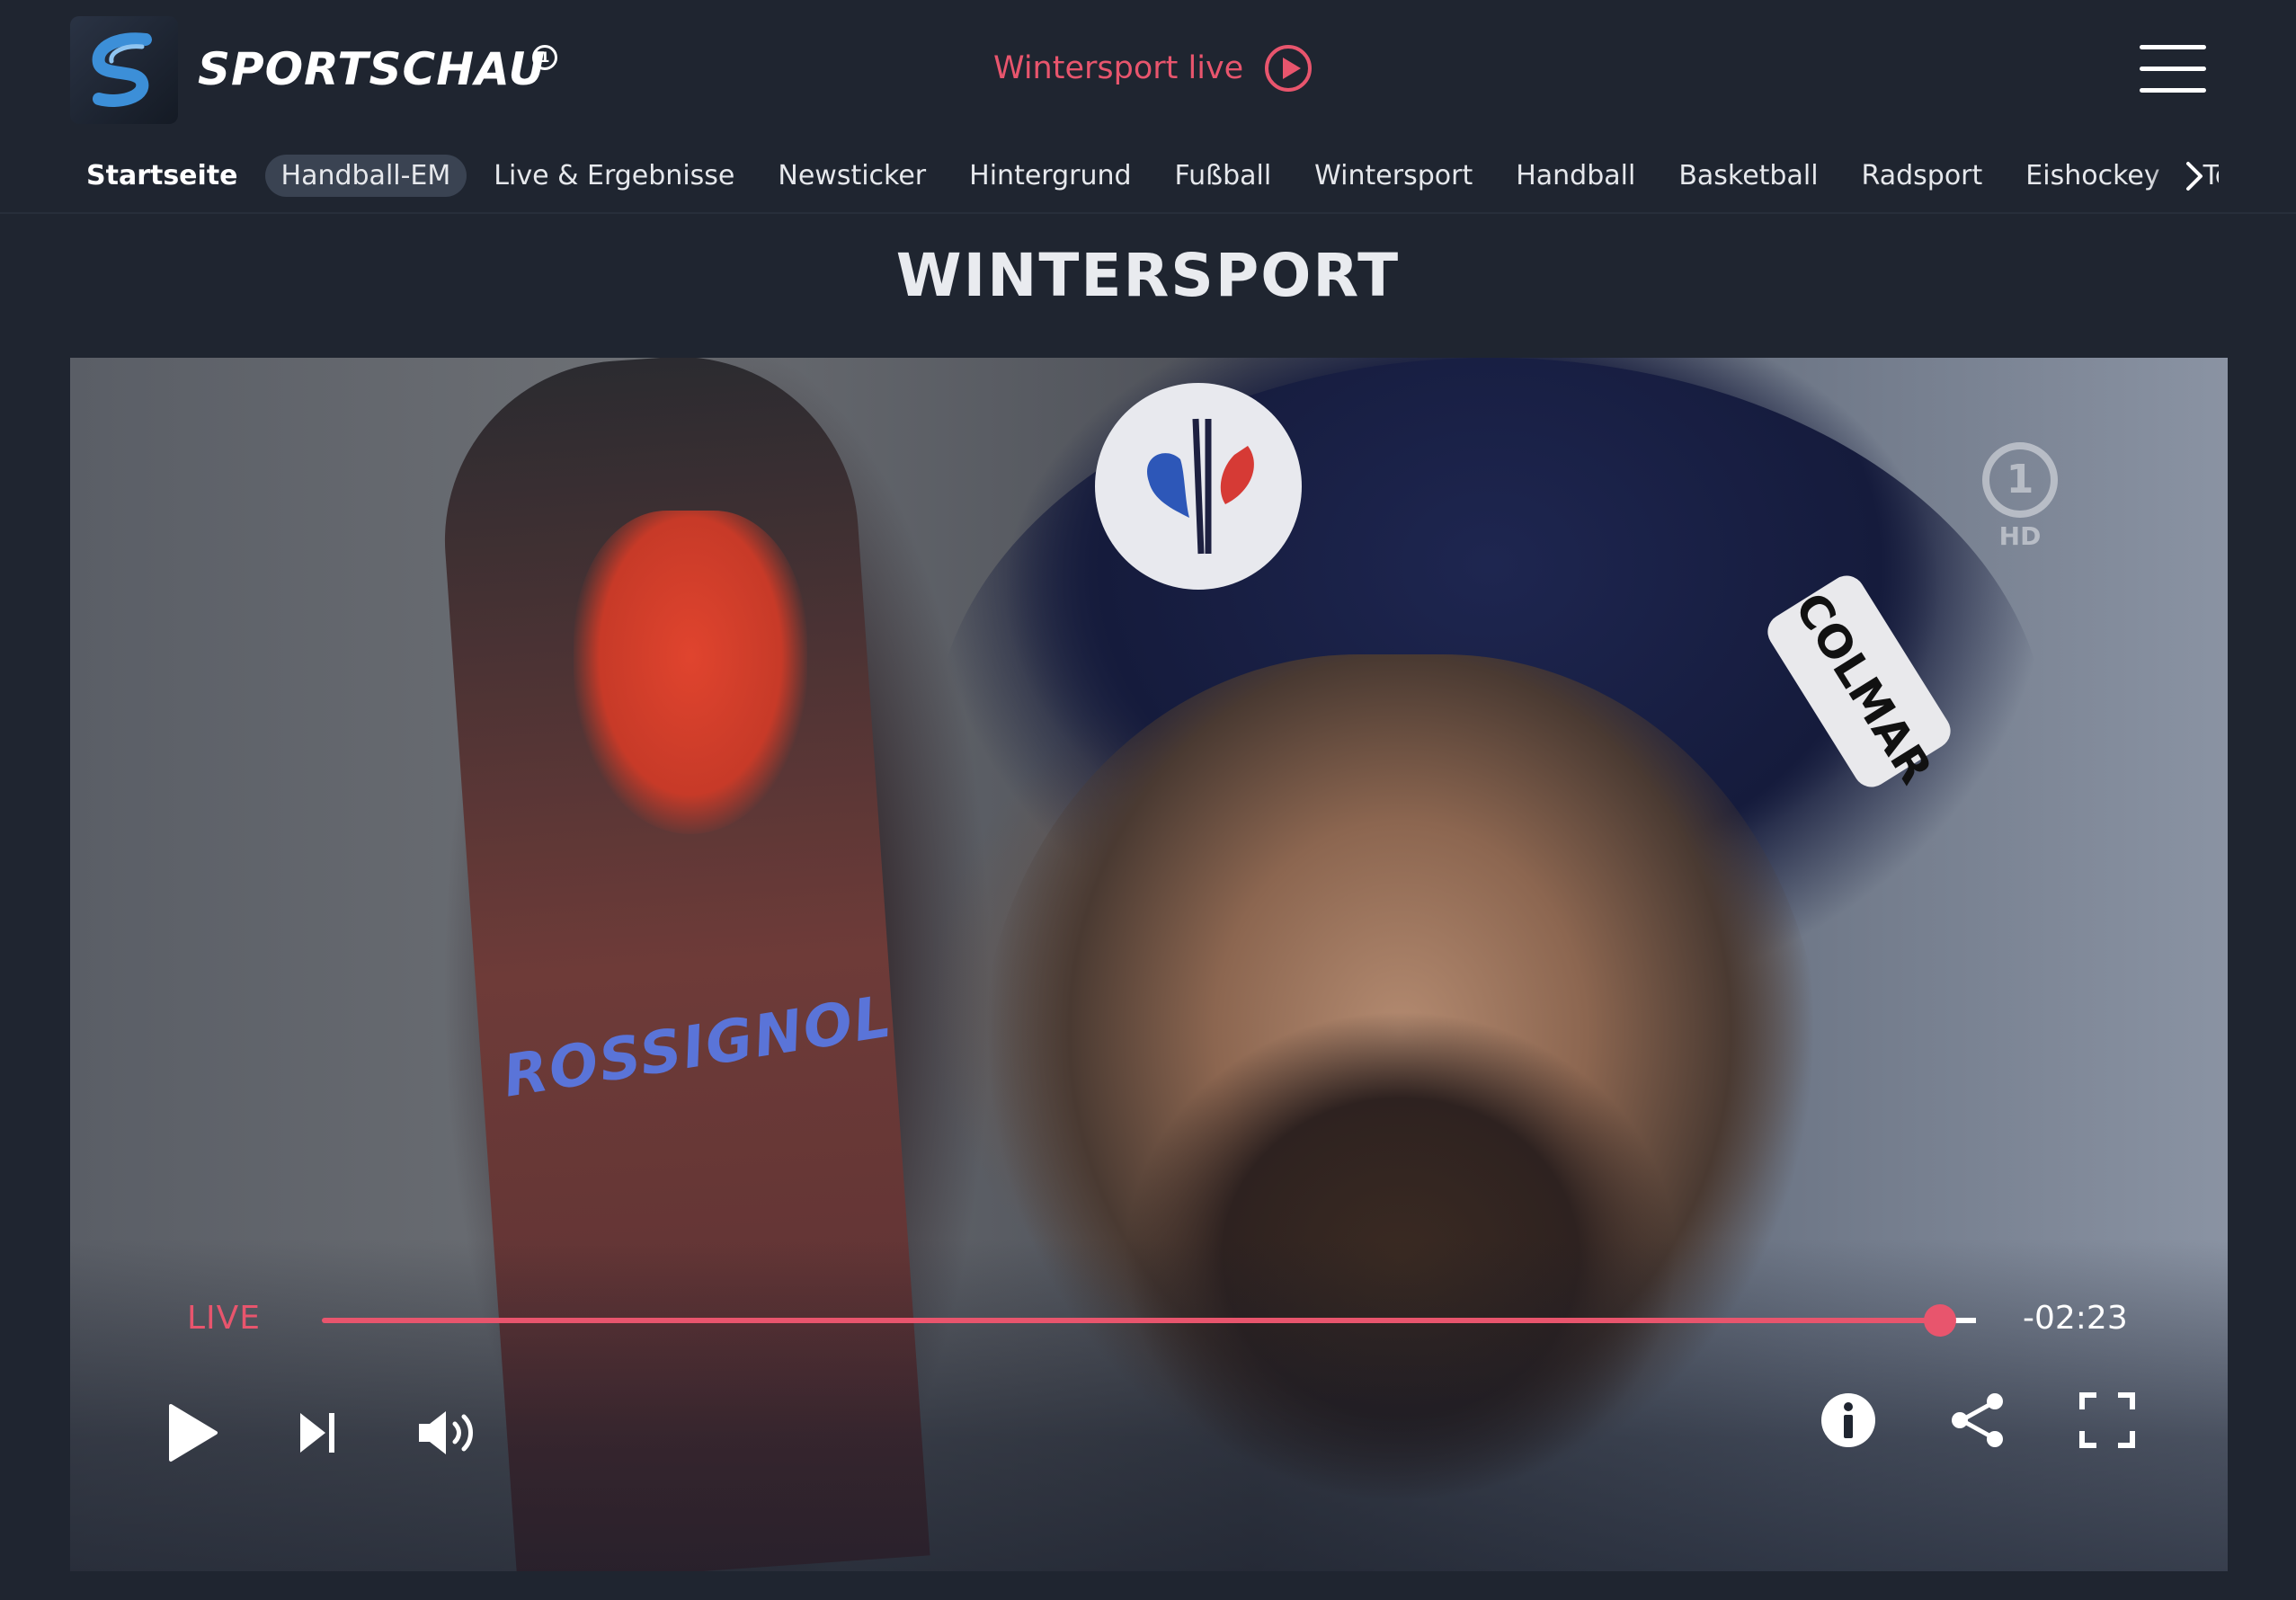  I want to click on channel-logo: 1 HD, so click(2020, 496).